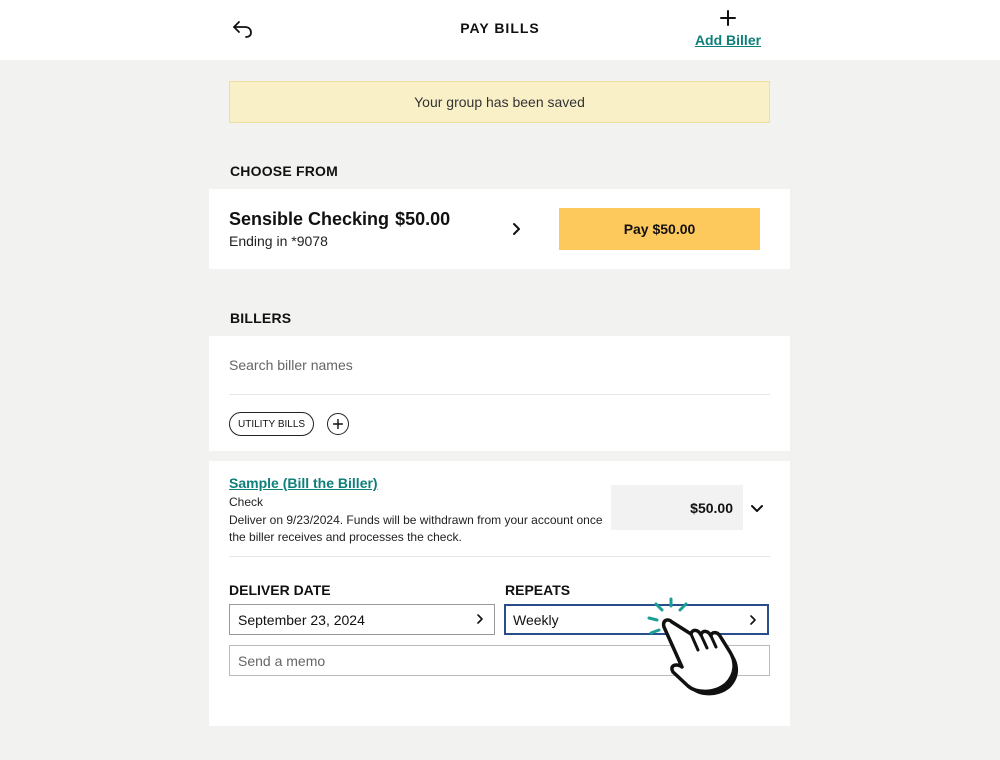 Image resolution: width=1000 pixels, height=760 pixels. Describe the element at coordinates (536, 619) in the screenshot. I see `repeats-value: Weekly` at that location.